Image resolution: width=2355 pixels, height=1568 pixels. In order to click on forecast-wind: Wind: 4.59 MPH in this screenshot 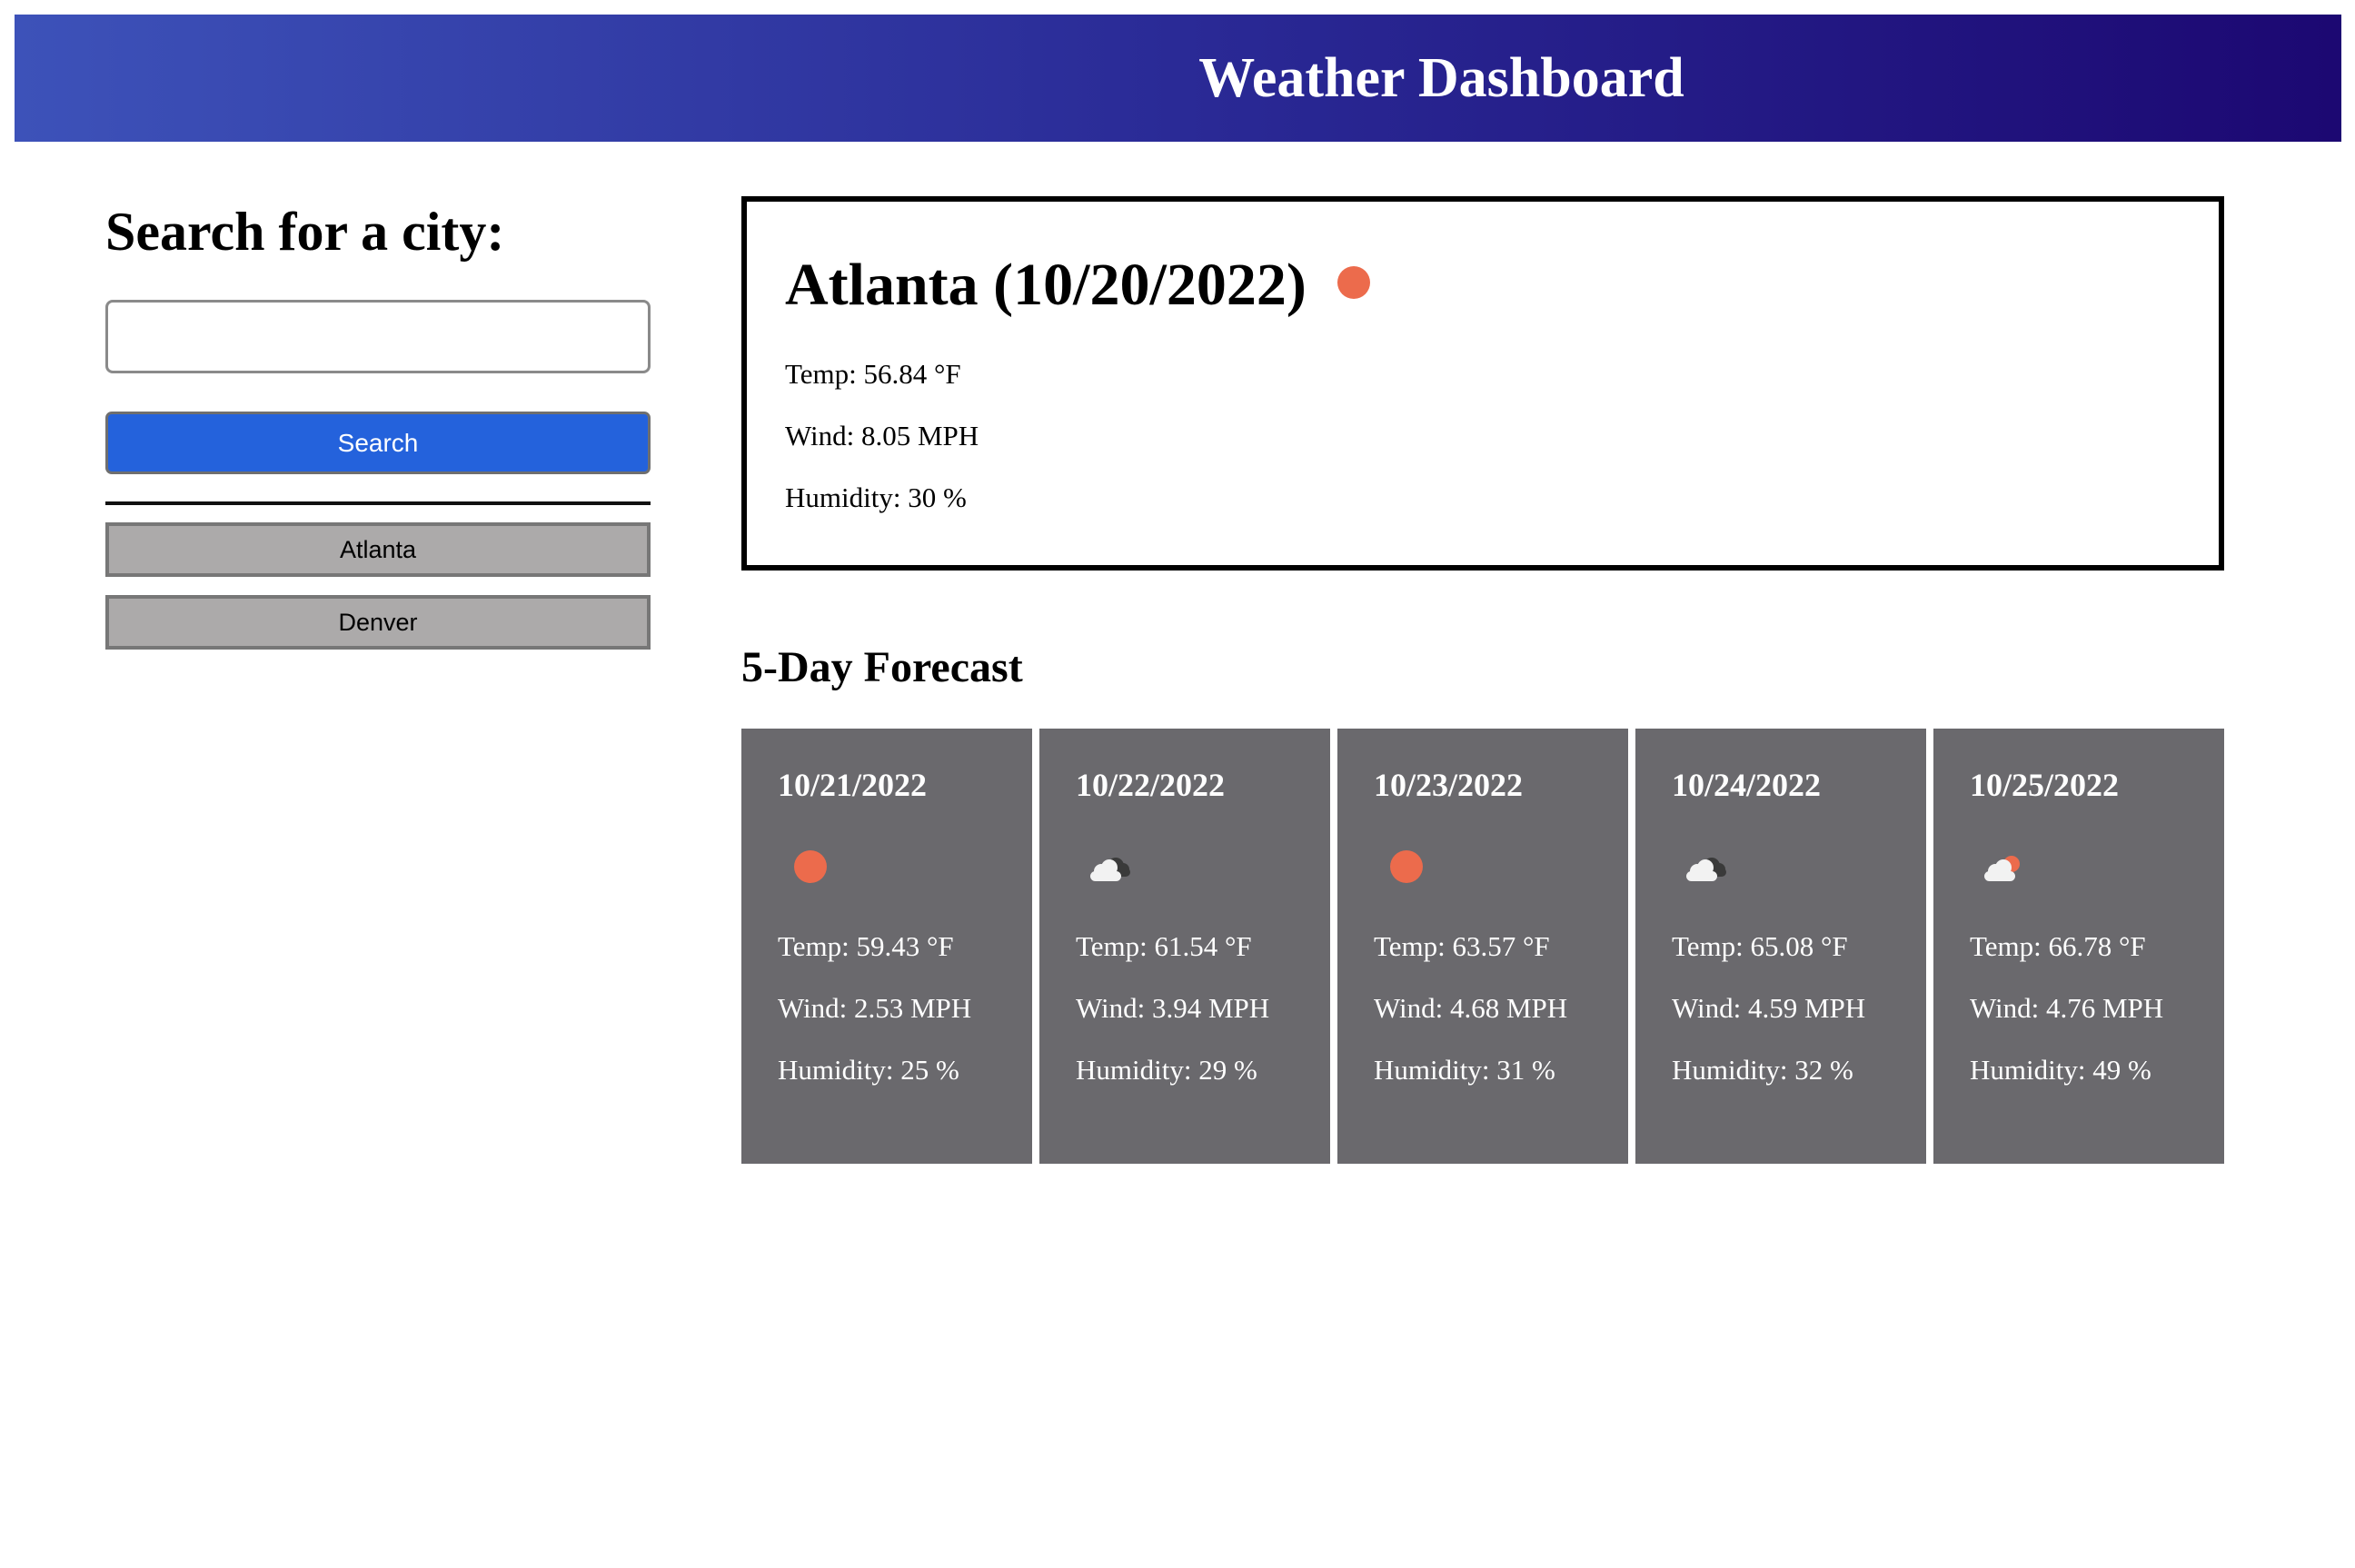, I will do `click(1769, 1008)`.